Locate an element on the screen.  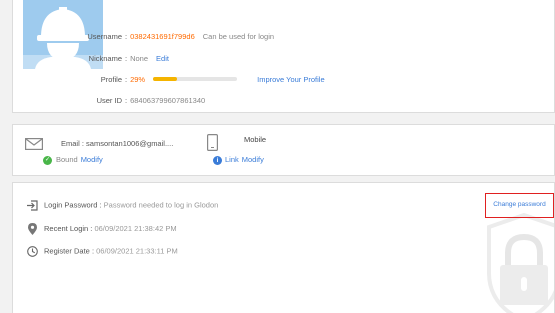
username-value: 0382431691f799d6 is located at coordinates (162, 36).